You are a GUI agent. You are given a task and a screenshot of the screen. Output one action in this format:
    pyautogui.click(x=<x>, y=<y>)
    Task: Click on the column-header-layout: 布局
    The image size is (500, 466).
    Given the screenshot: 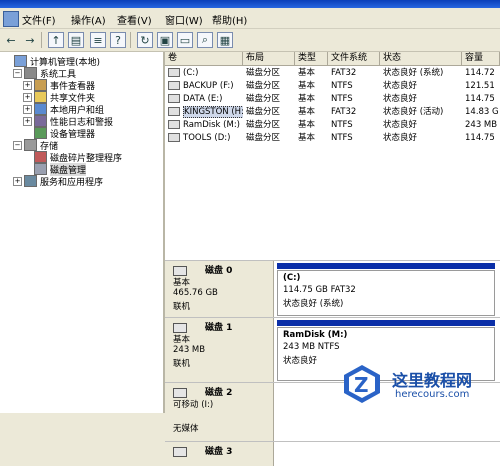 What is the action you would take?
    pyautogui.click(x=269, y=58)
    